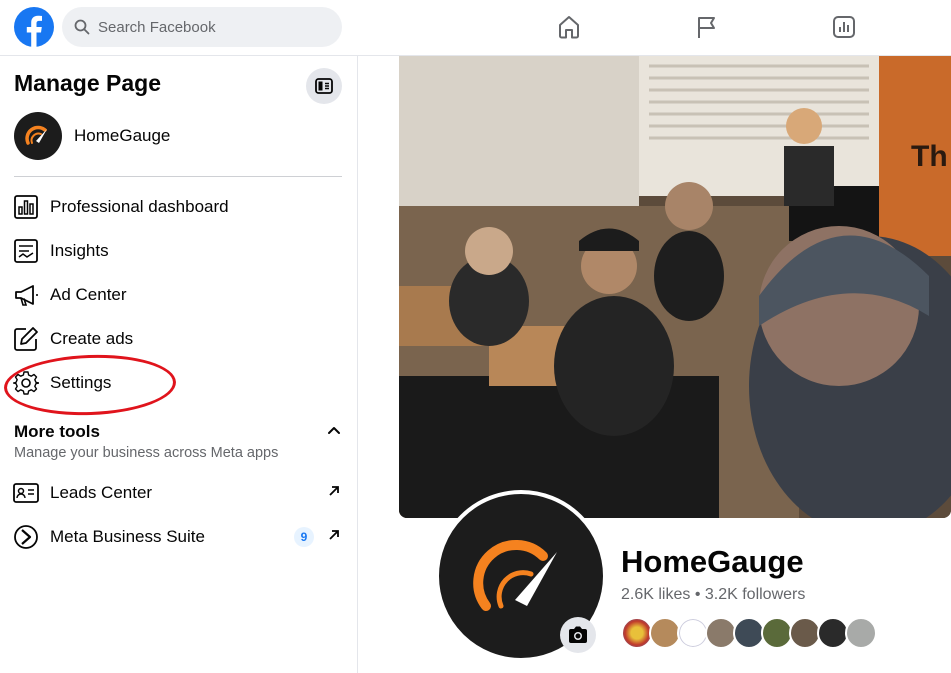 Image resolution: width=951 pixels, height=673 pixels. Describe the element at coordinates (26, 295) in the screenshot. I see `megaphone-icon` at that location.